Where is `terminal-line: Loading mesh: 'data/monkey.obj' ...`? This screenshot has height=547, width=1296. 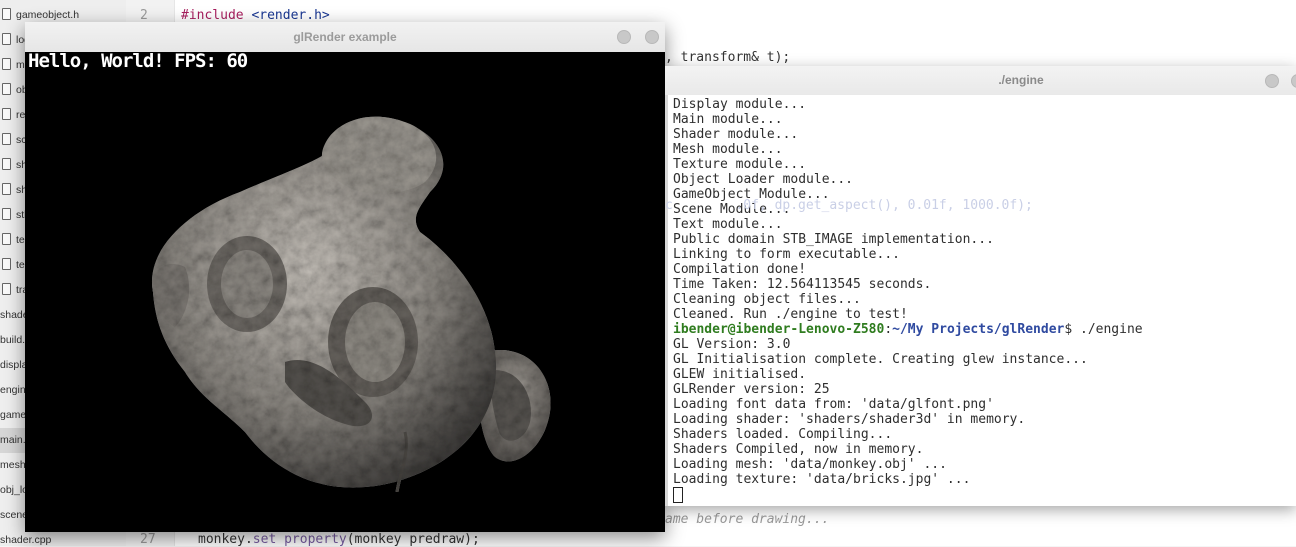
terminal-line: Loading mesh: 'data/monkey.obj' ... is located at coordinates (810, 464).